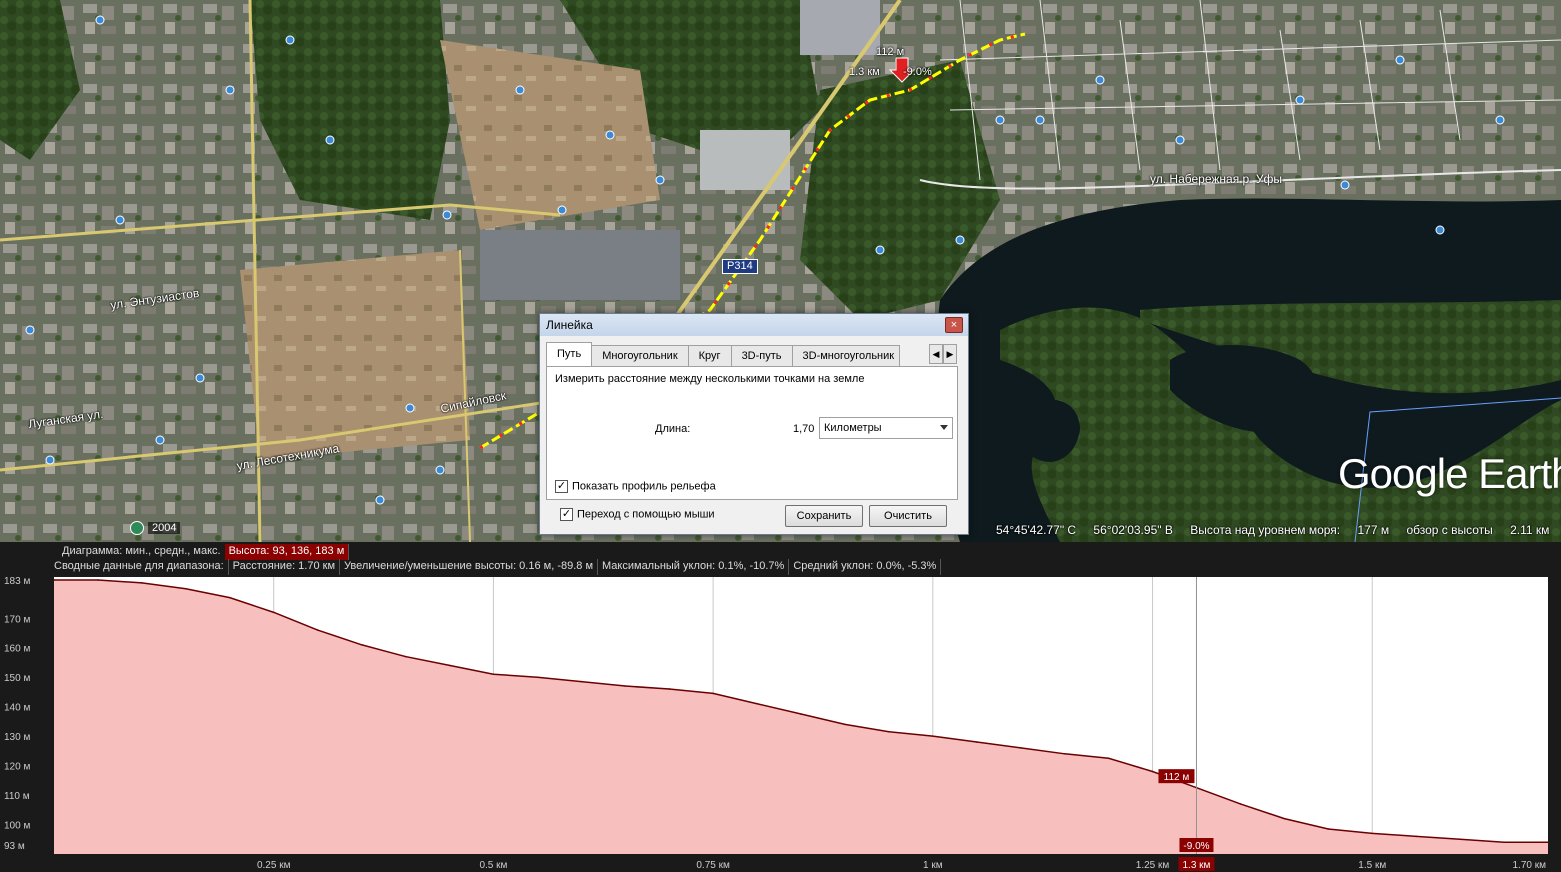  Describe the element at coordinates (137, 528) in the screenshot. I see `clock-icon` at that location.